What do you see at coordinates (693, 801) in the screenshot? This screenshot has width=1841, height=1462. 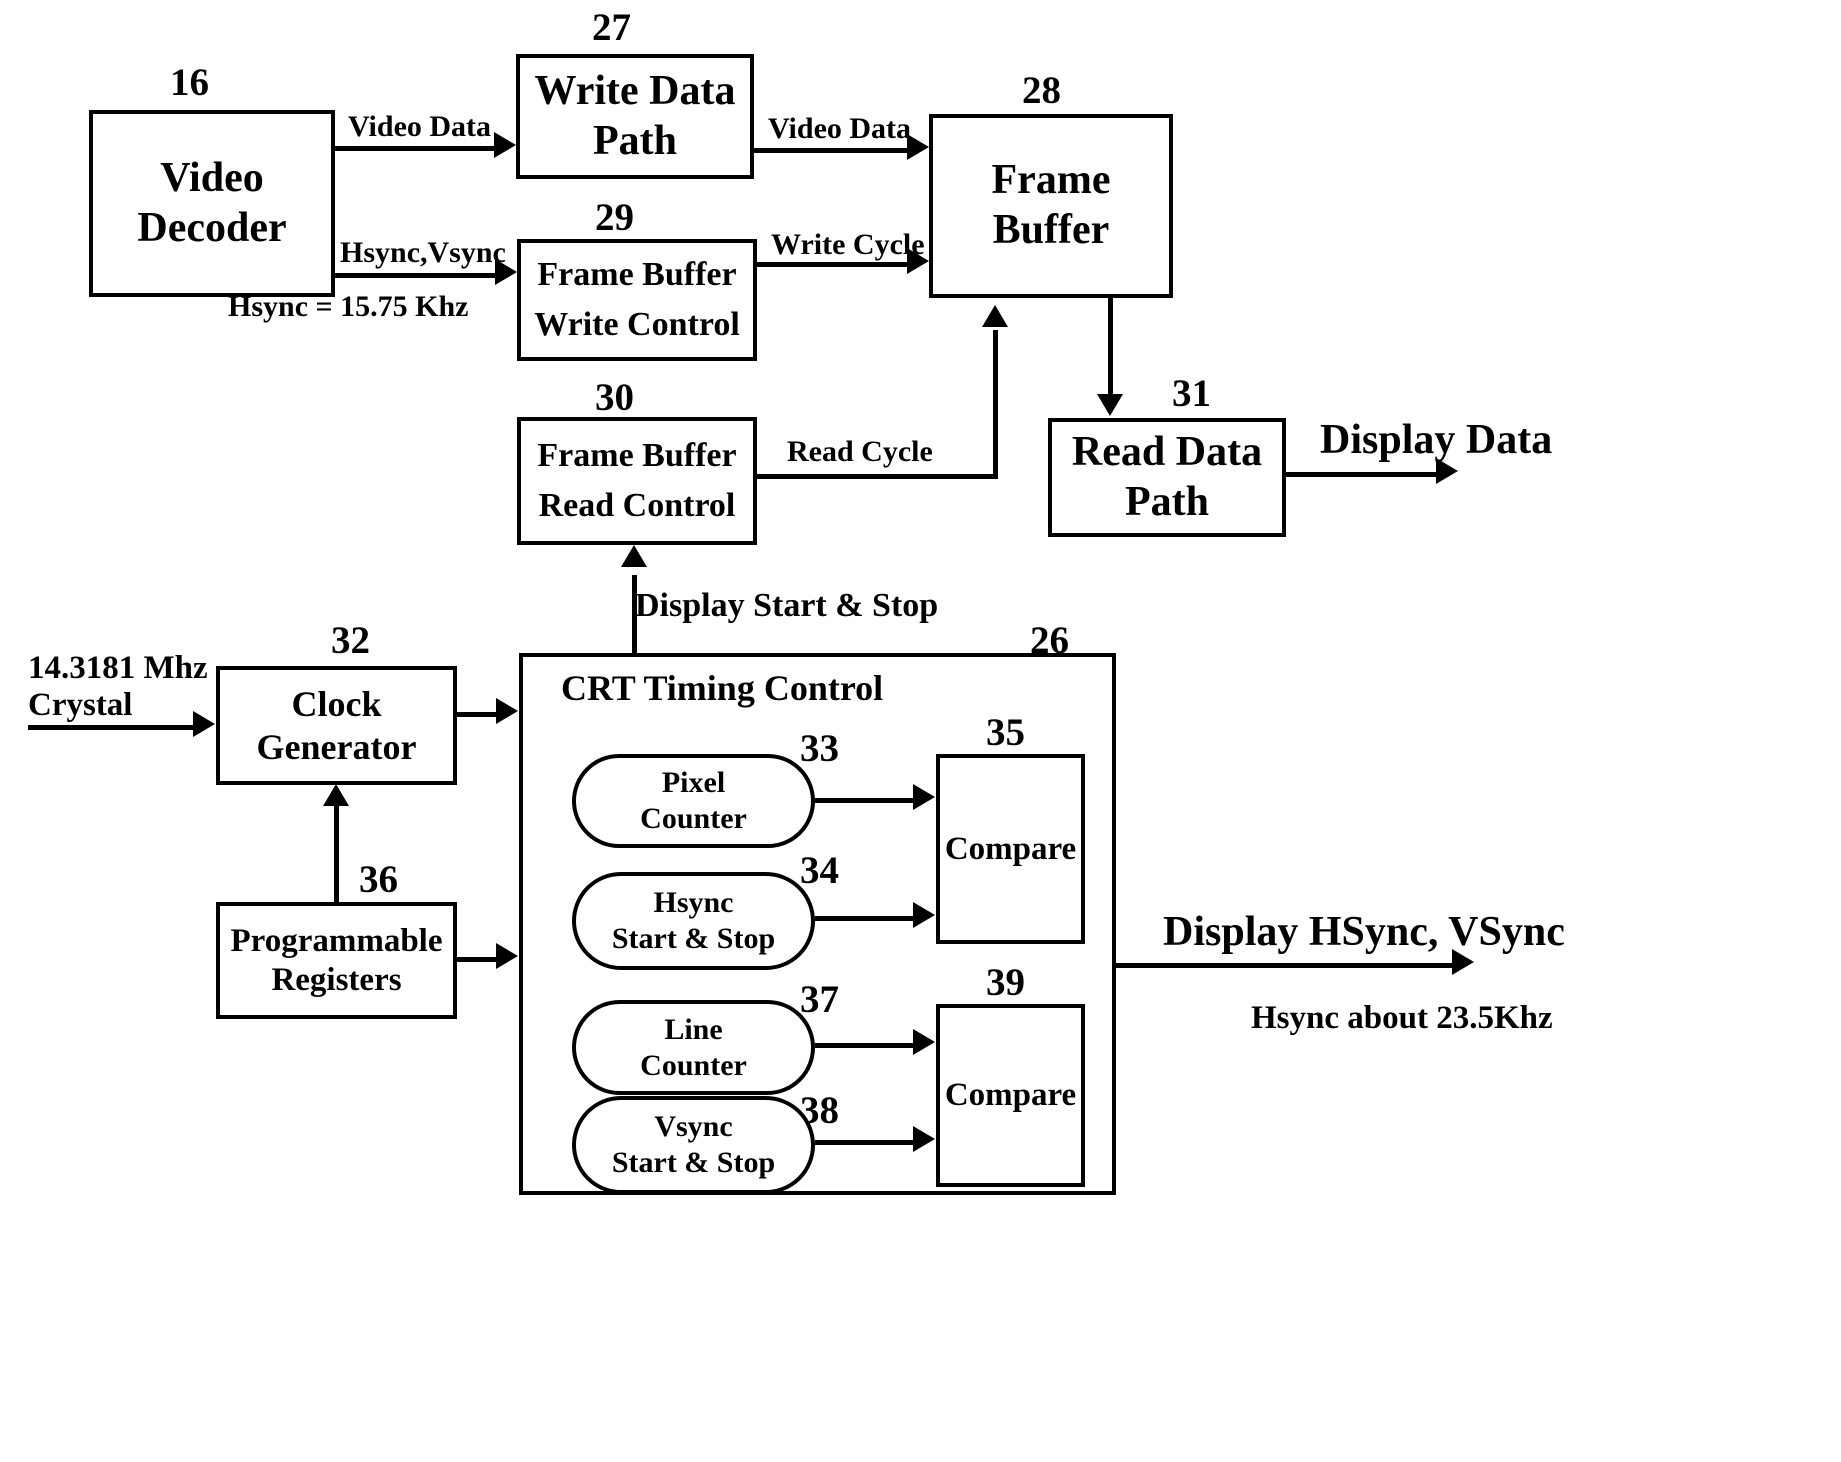 I see `block-pixel-counter: Pixel Counter` at bounding box center [693, 801].